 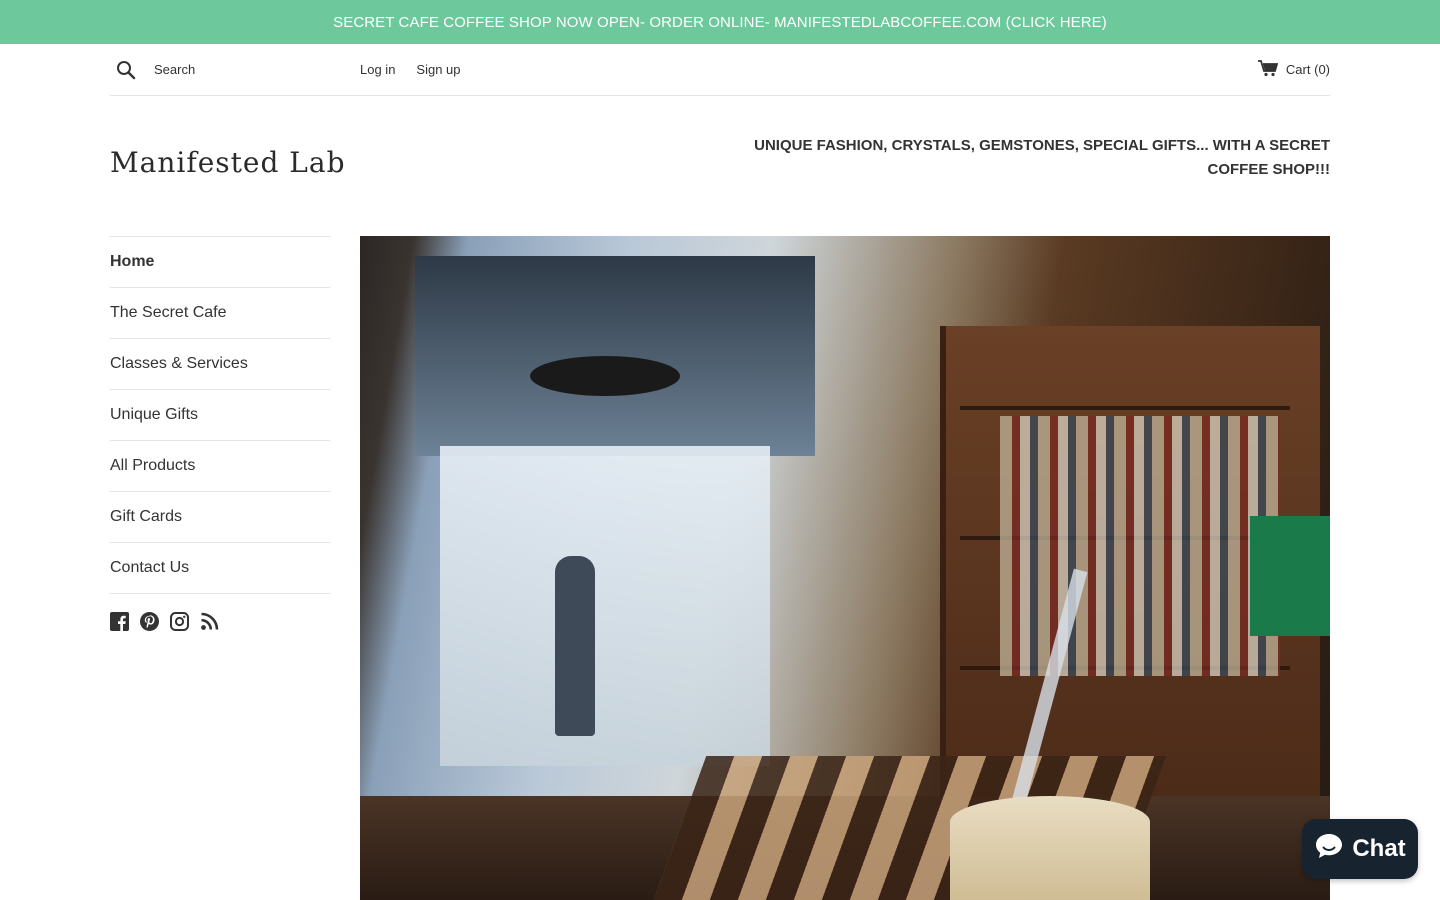 What do you see at coordinates (575, 646) in the screenshot?
I see `hero-figure` at bounding box center [575, 646].